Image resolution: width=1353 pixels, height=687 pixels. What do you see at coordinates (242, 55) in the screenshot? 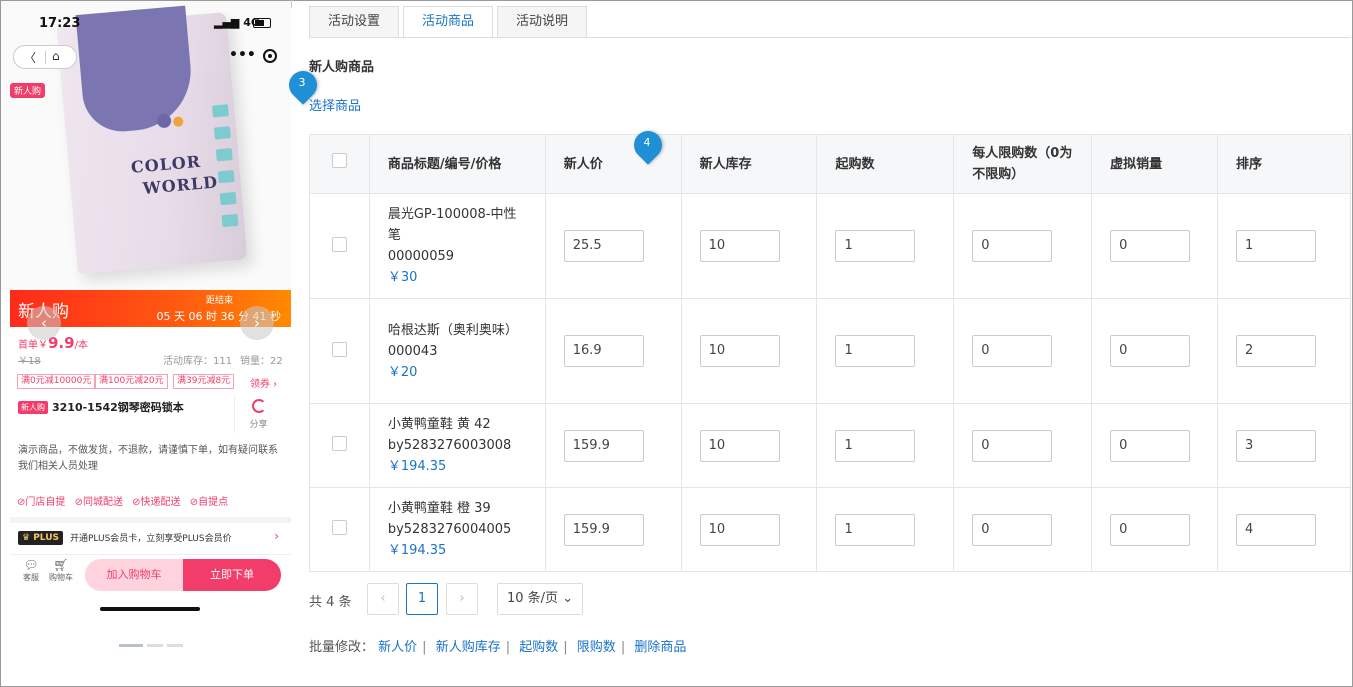
I see `more-icon: •••` at bounding box center [242, 55].